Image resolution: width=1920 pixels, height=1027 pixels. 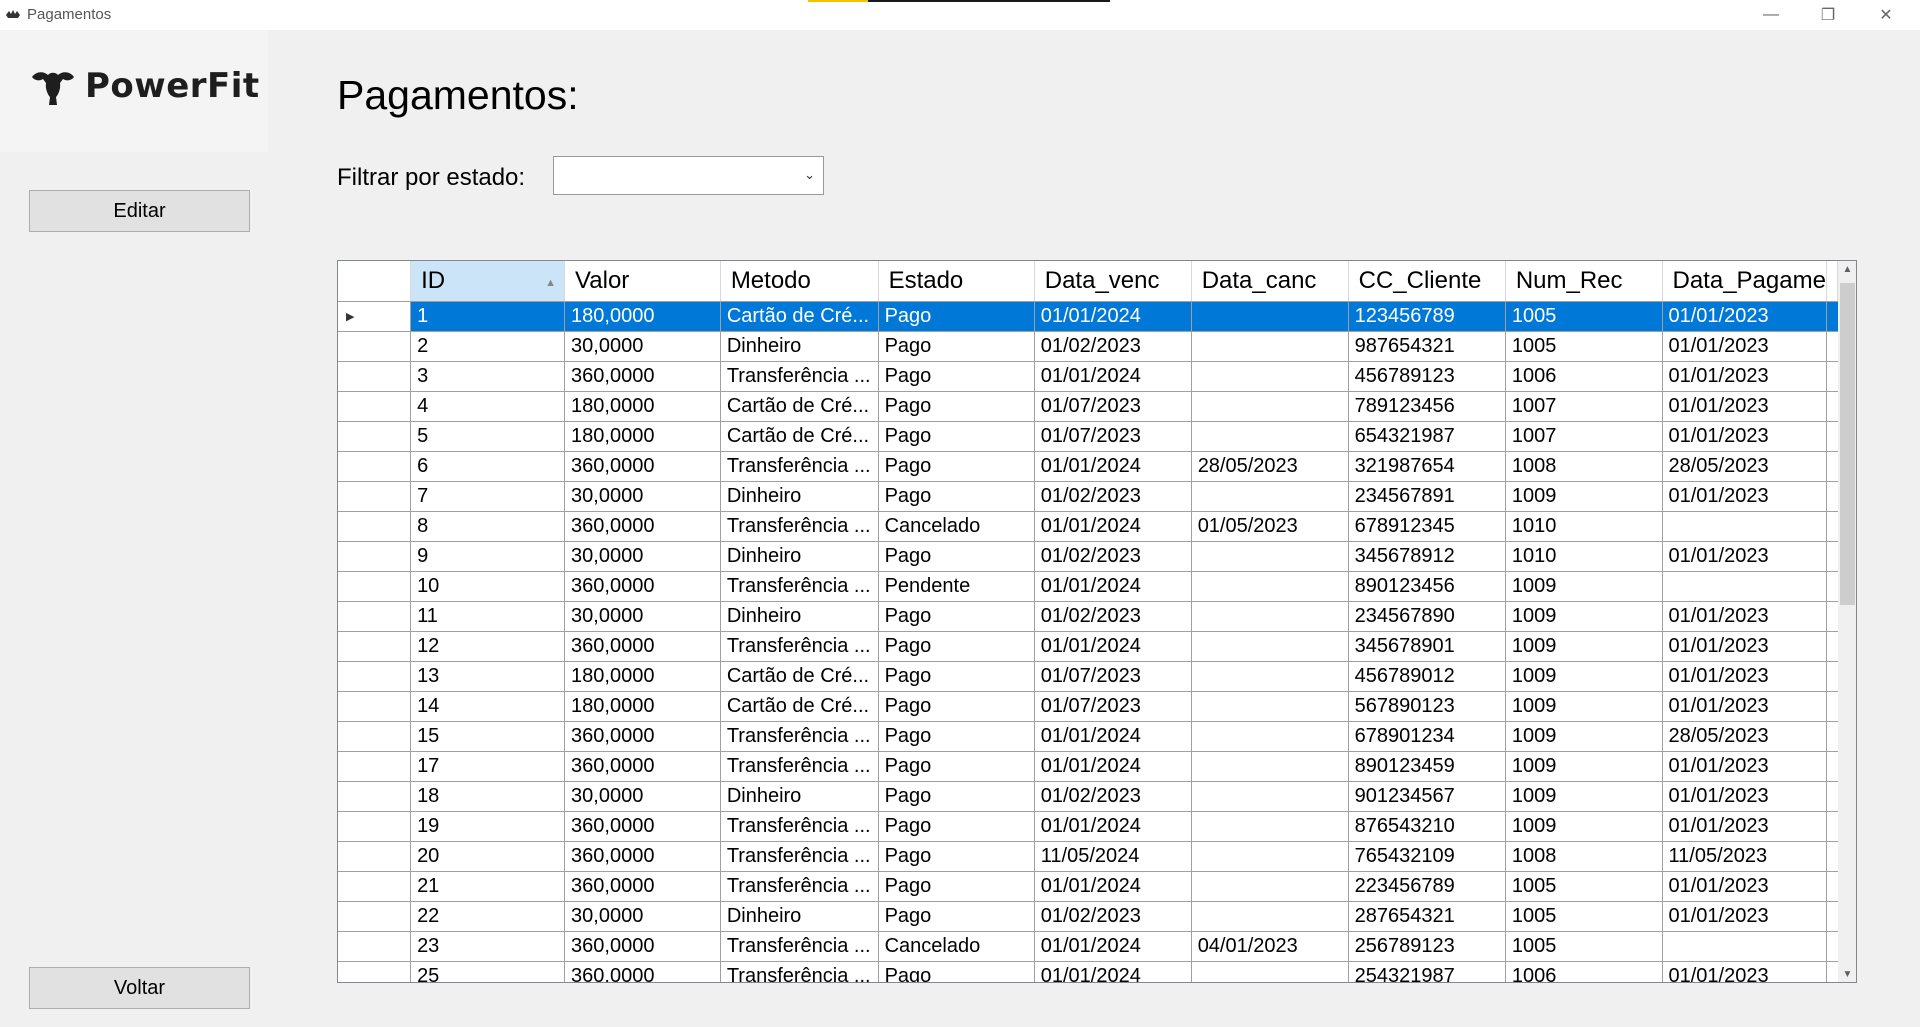 I want to click on column-header-num-rec: Num_Rec, so click(x=1584, y=281).